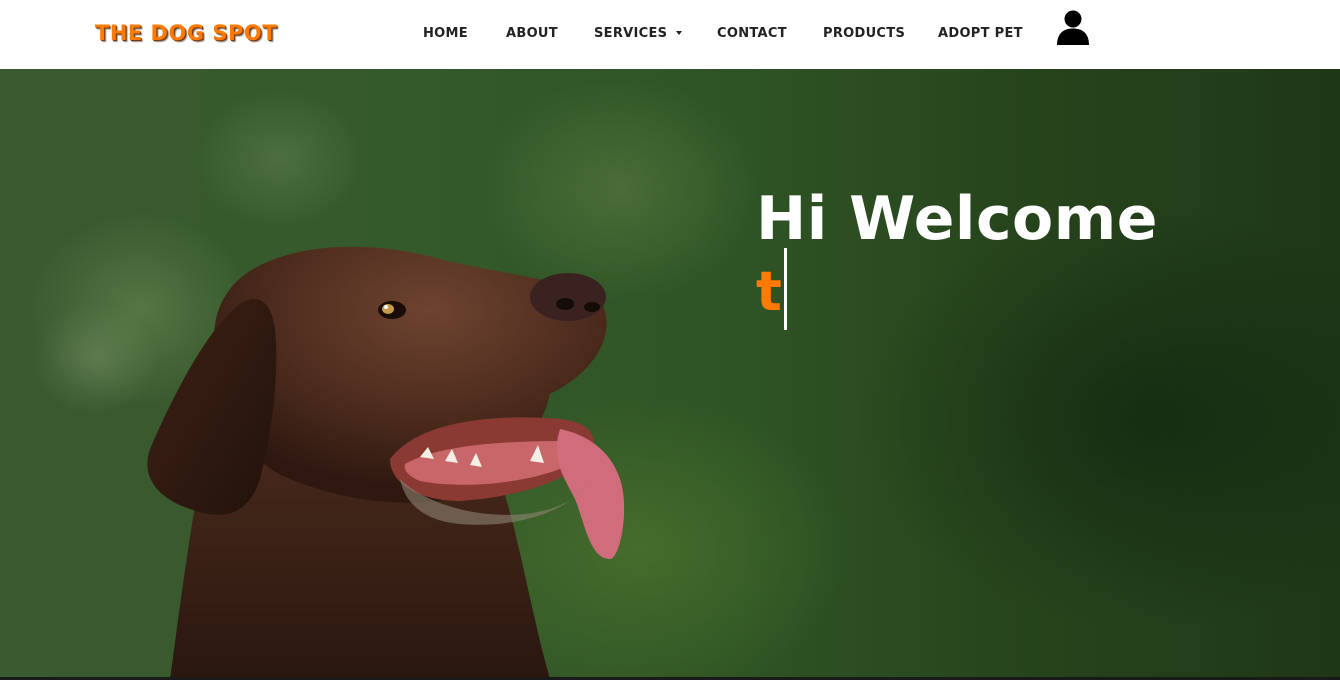 This screenshot has width=1340, height=680. I want to click on nav-services-label: SERVICES, so click(631, 33).